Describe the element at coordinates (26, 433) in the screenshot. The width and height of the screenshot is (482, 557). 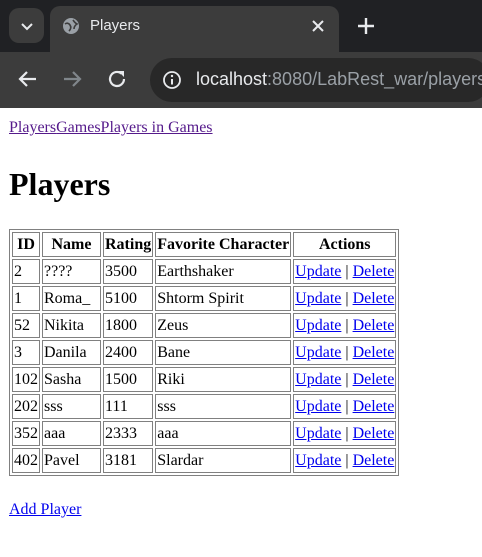
I see `cell-id: 352` at that location.